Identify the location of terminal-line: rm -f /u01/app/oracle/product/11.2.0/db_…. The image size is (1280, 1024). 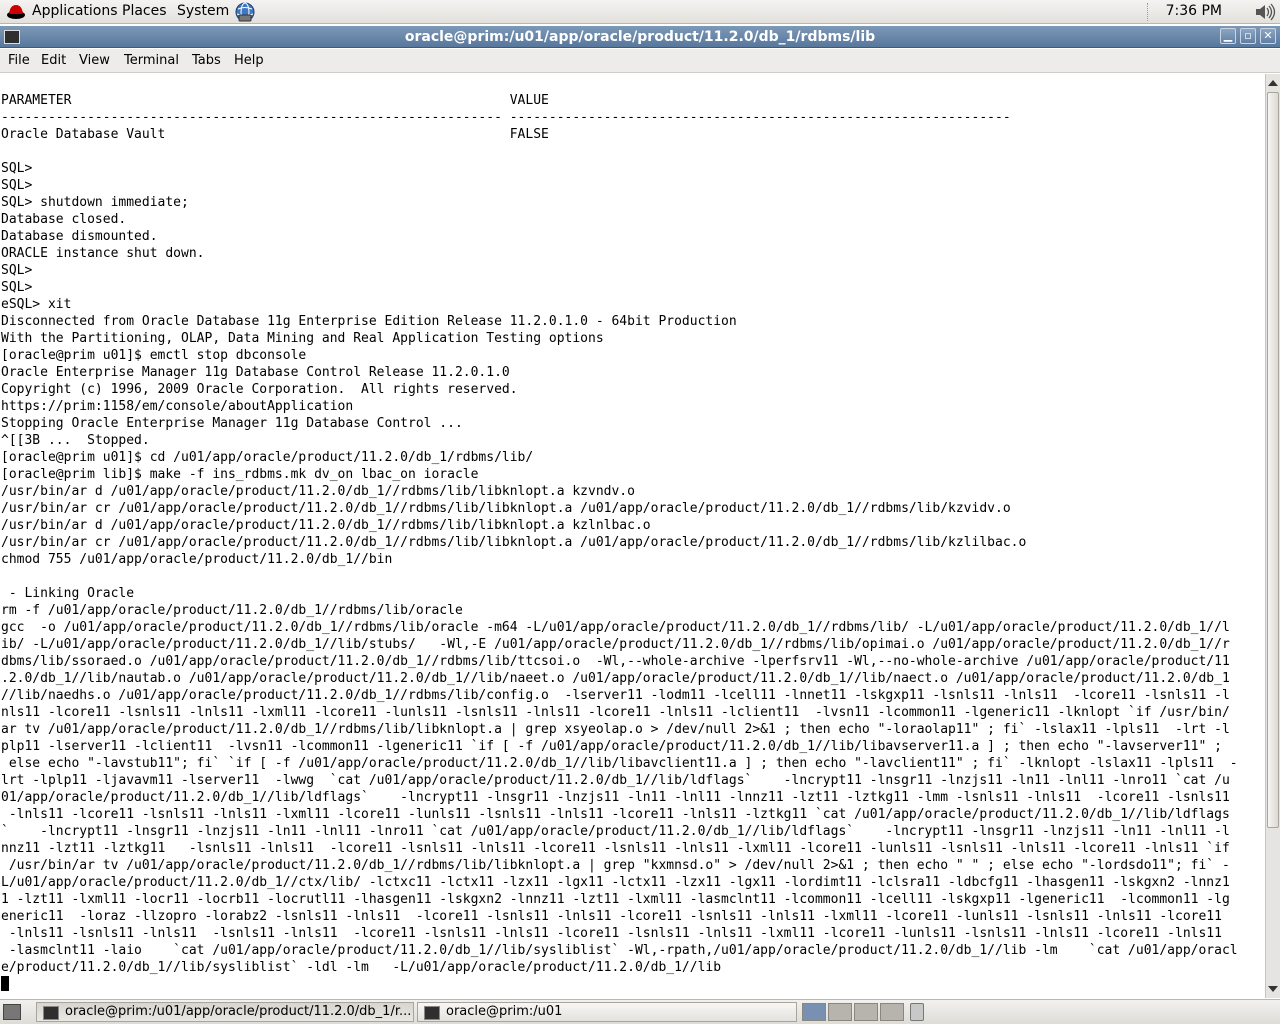
(232, 610).